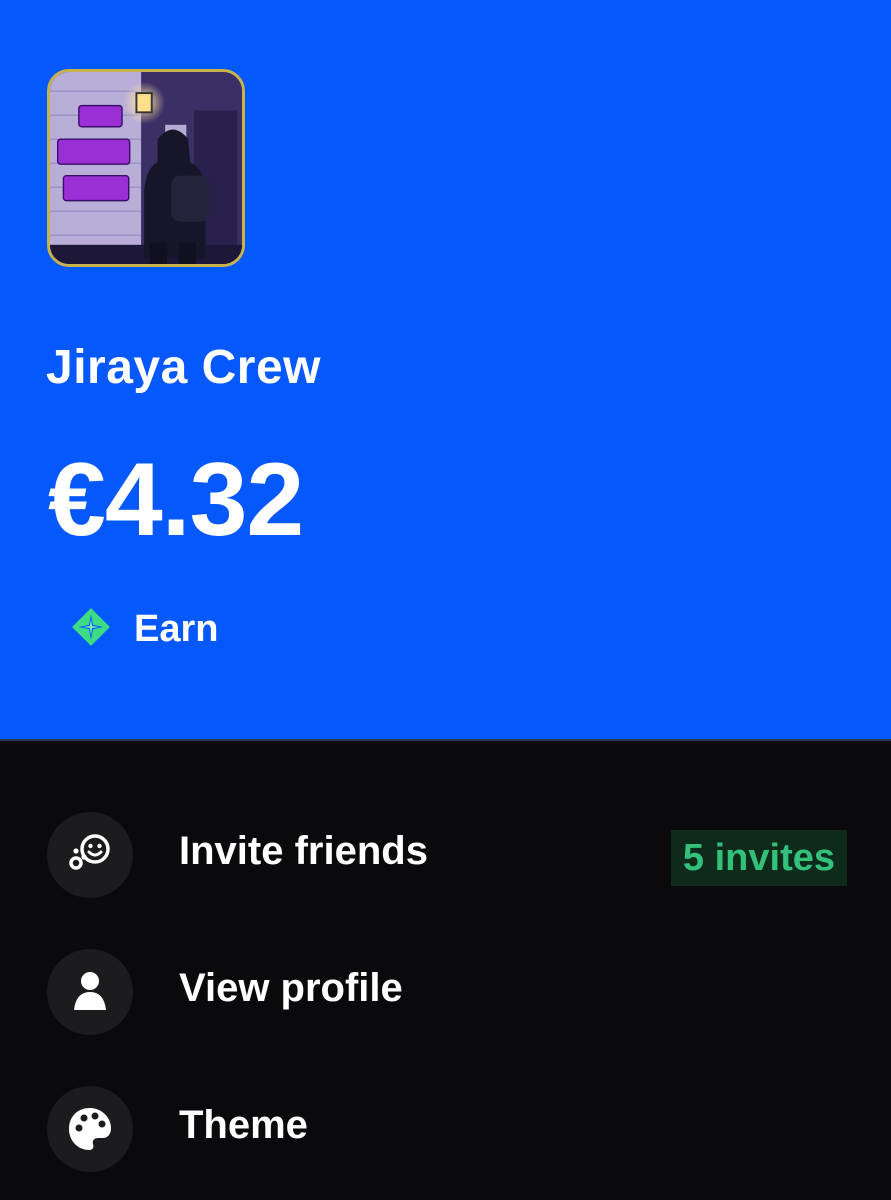 The image size is (891, 1200). I want to click on menu-item-label: View profile, so click(291, 988).